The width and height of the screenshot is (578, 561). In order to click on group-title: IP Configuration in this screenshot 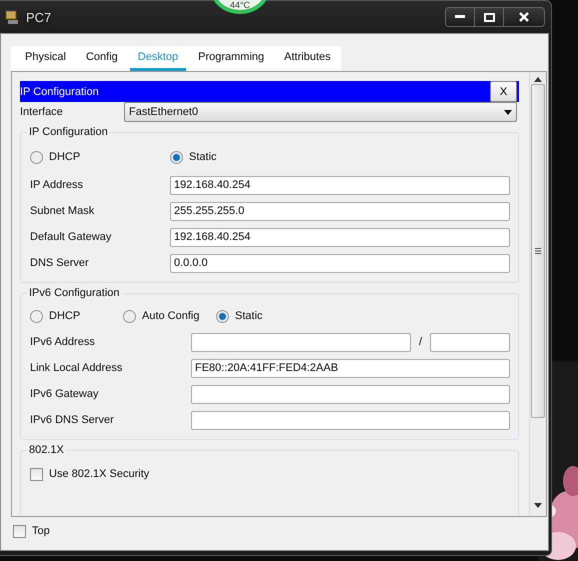, I will do `click(68, 132)`.